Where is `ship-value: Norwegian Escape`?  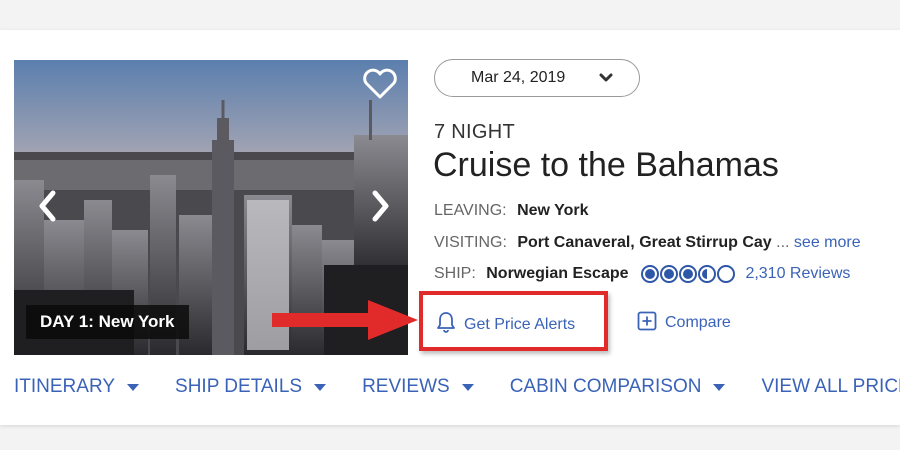 ship-value: Norwegian Escape is located at coordinates (557, 274).